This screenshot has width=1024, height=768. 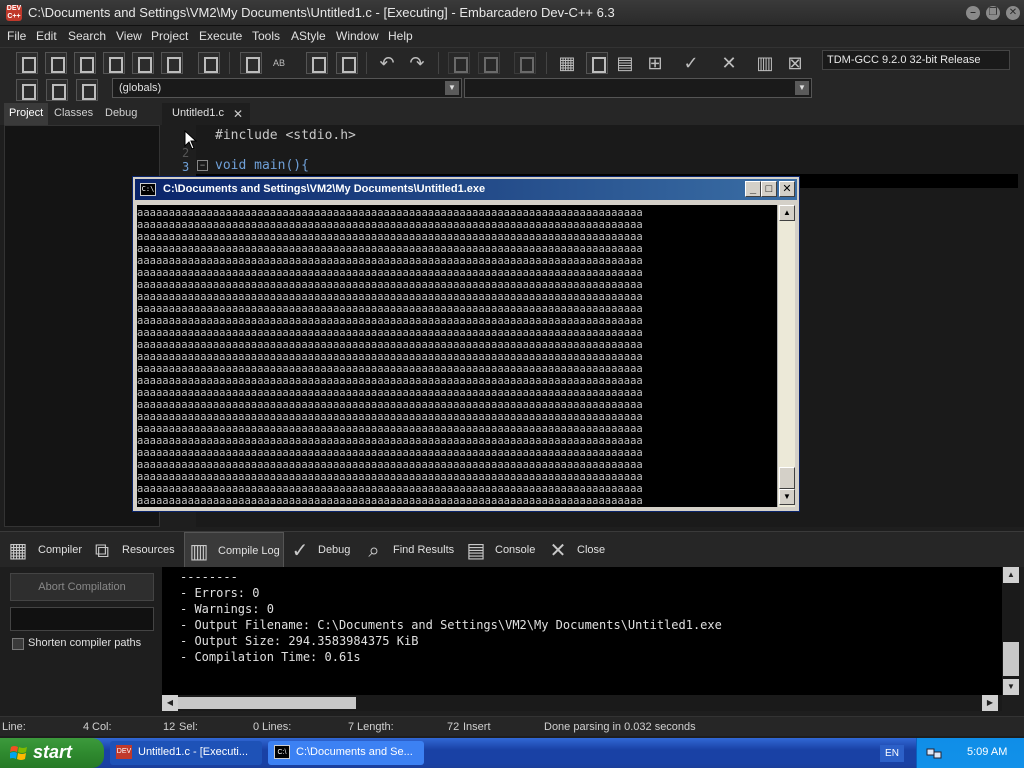 What do you see at coordinates (625, 63) in the screenshot?
I see `compile-run-icon: ▤` at bounding box center [625, 63].